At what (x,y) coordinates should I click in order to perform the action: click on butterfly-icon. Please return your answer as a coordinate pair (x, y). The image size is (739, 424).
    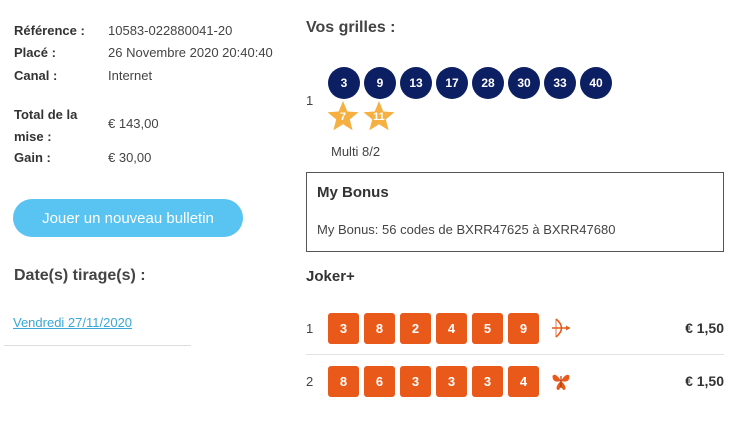
    Looking at the image, I should click on (561, 382).